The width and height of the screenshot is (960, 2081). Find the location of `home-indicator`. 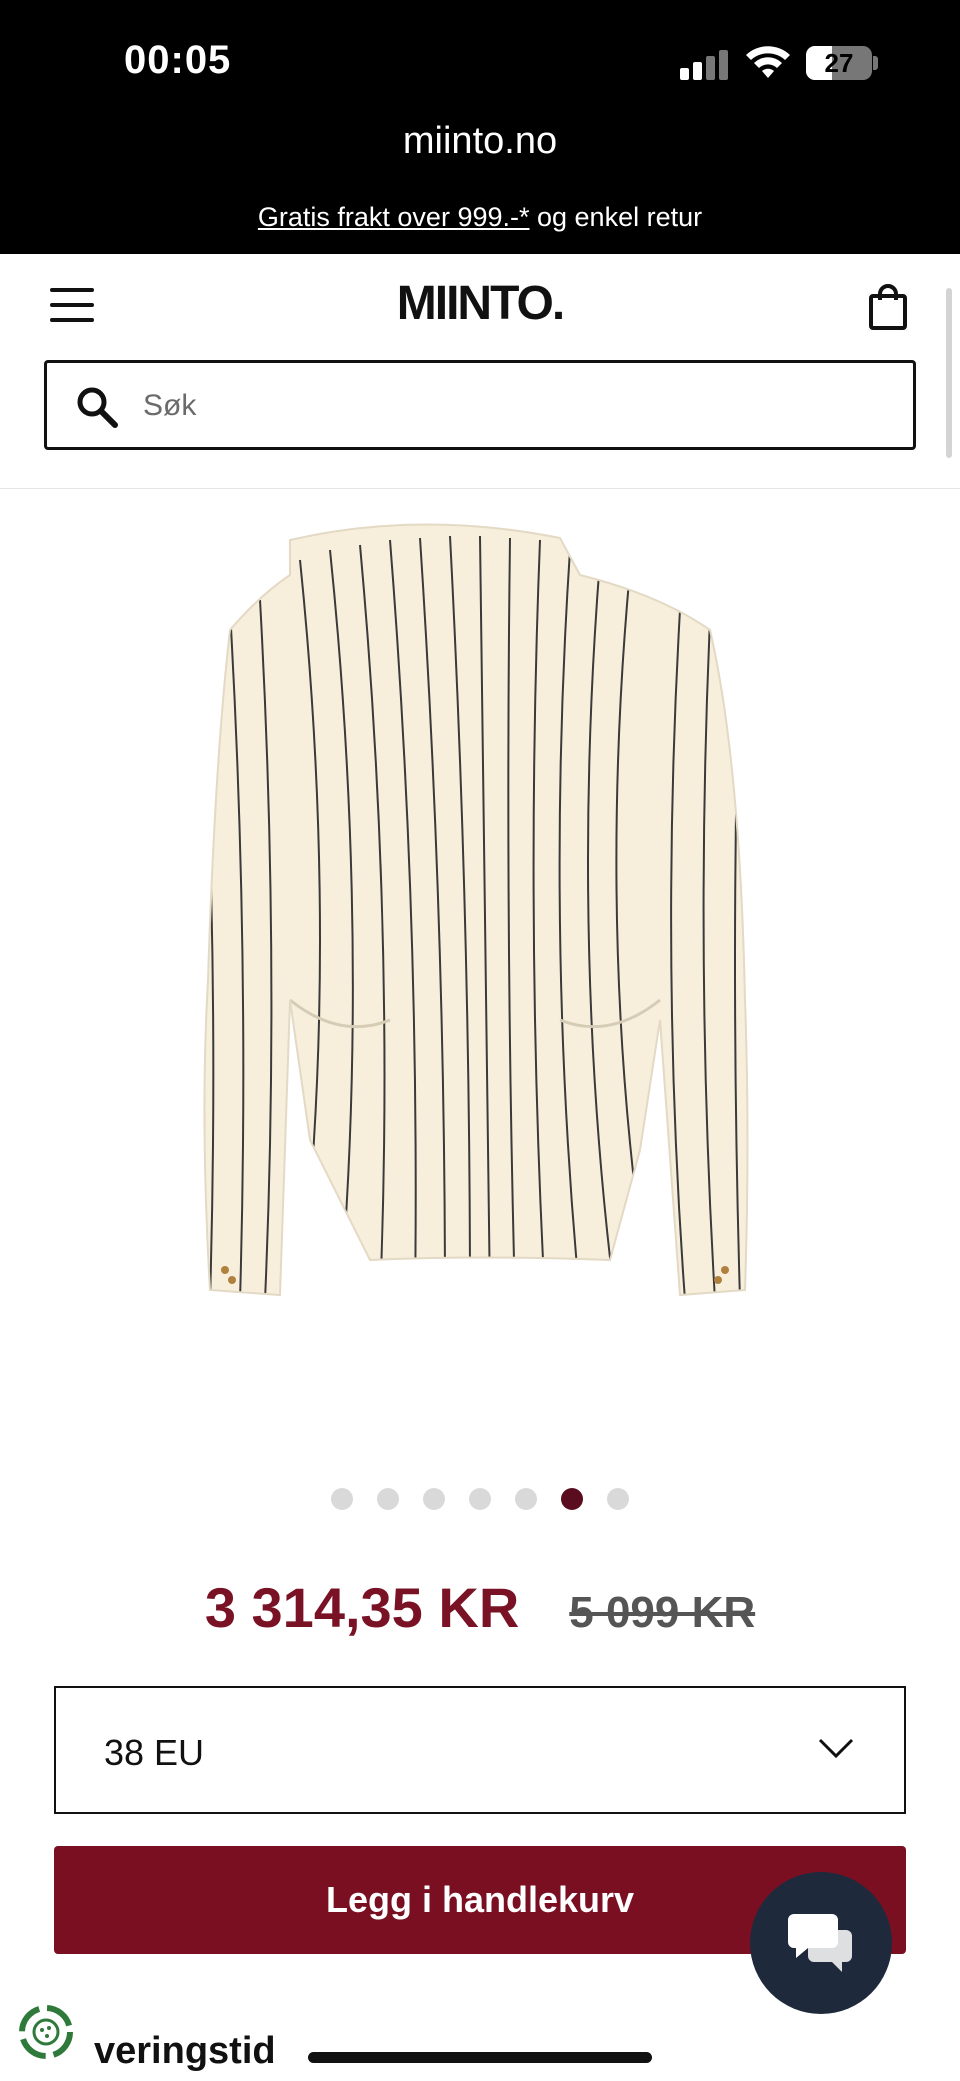

home-indicator is located at coordinates (480, 2057).